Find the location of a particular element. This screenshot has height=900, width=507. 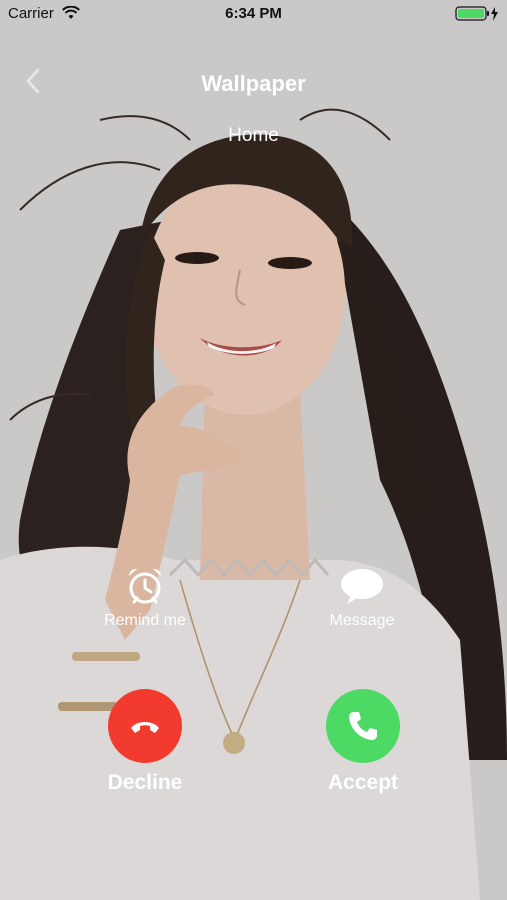

speech-bubble-icon is located at coordinates (362, 586).